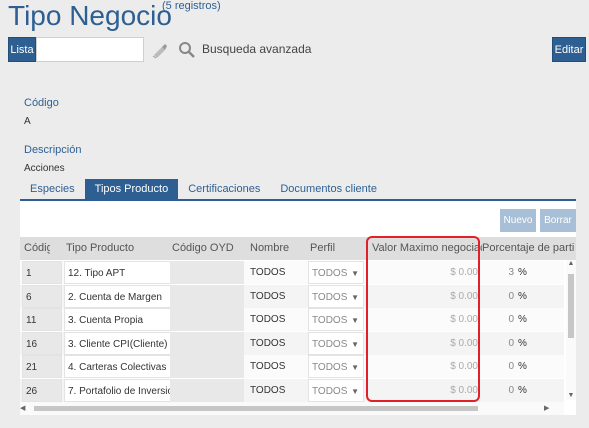 Image resolution: width=589 pixels, height=428 pixels. Describe the element at coordinates (191, 6) in the screenshot. I see `record-count: (5 registros)` at that location.